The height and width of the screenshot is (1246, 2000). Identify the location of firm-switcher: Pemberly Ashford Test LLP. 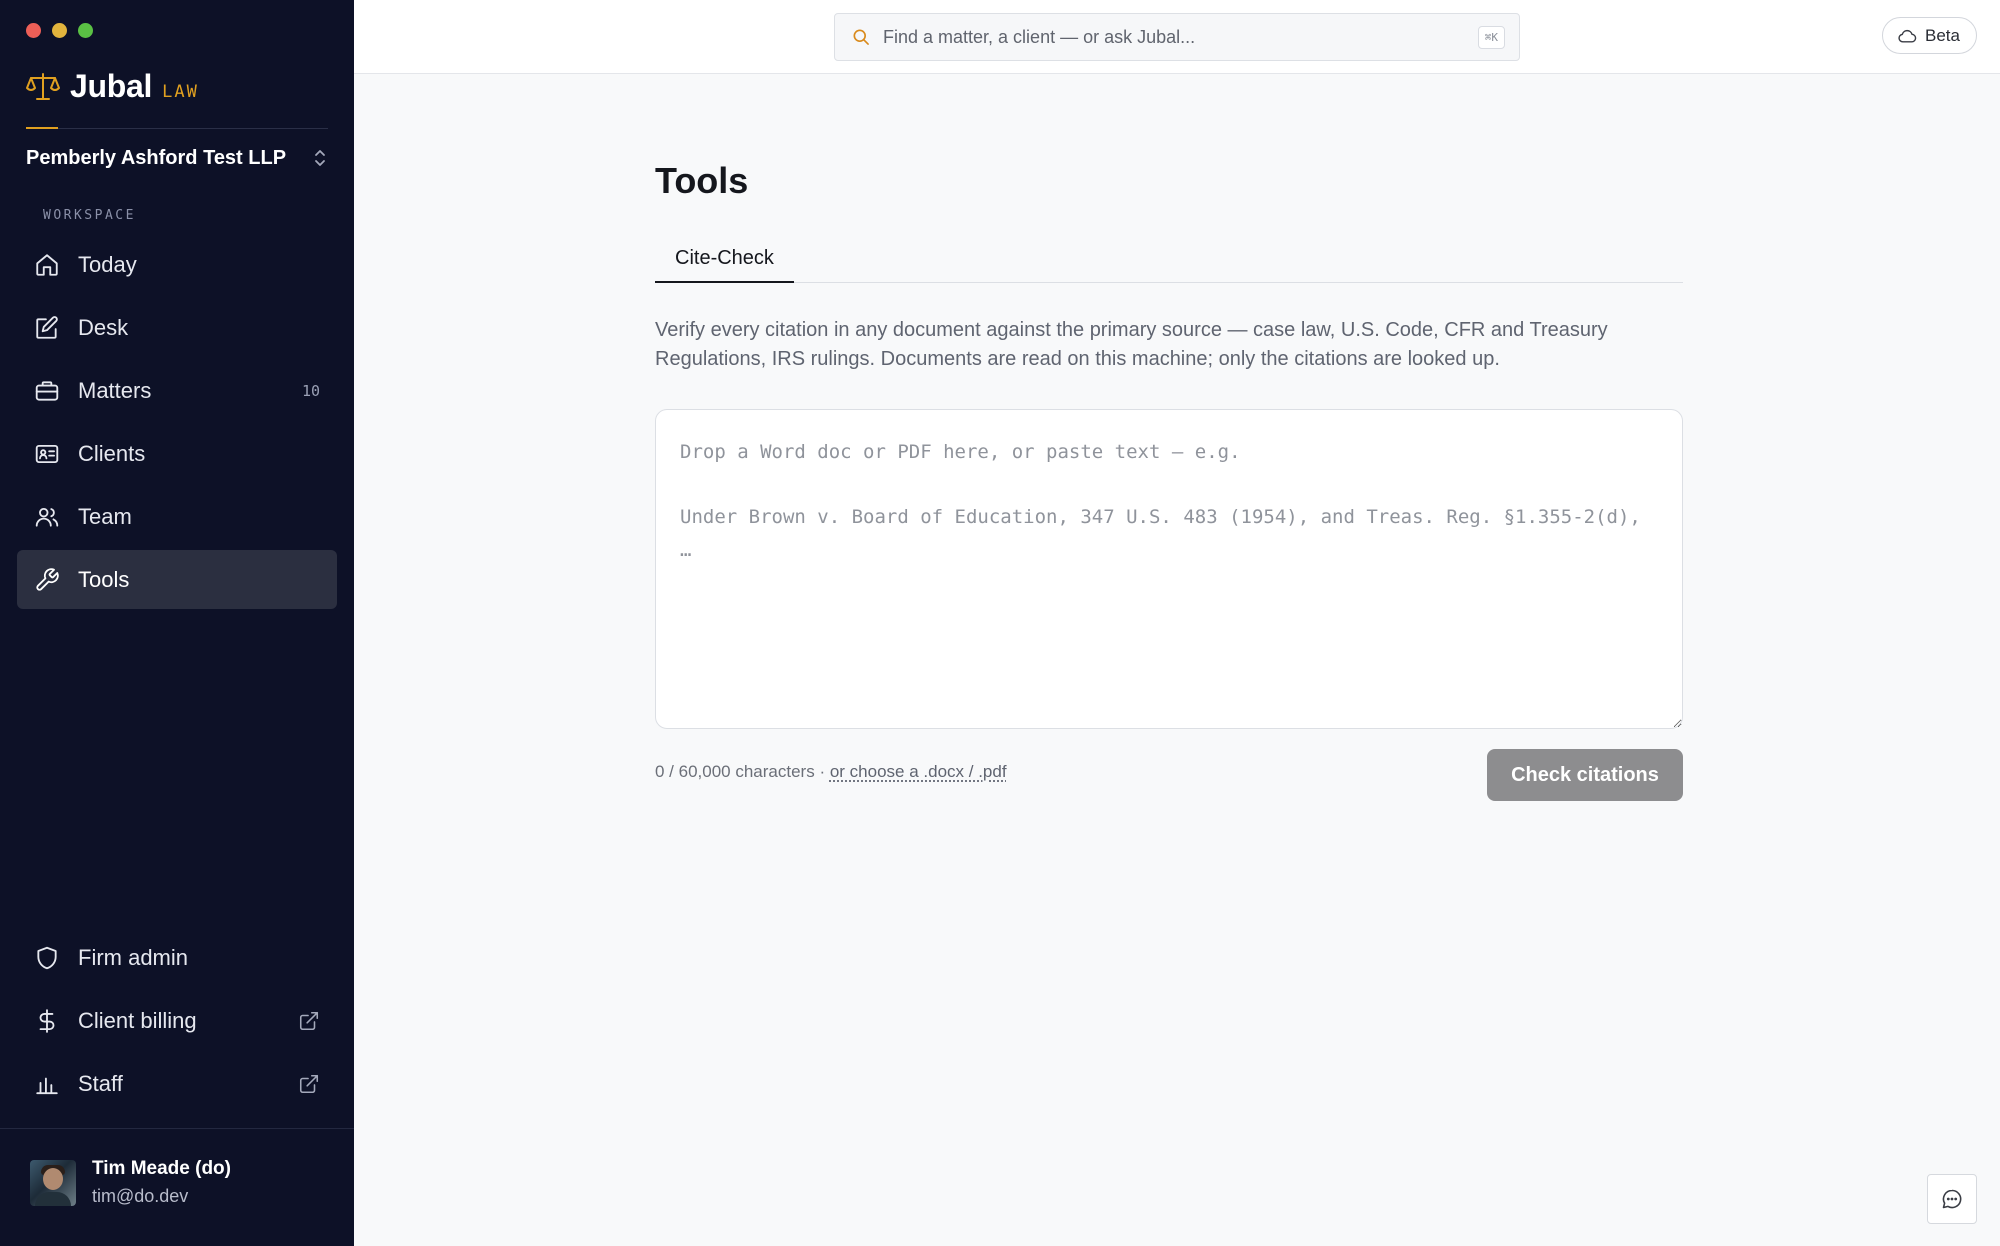
(177, 158).